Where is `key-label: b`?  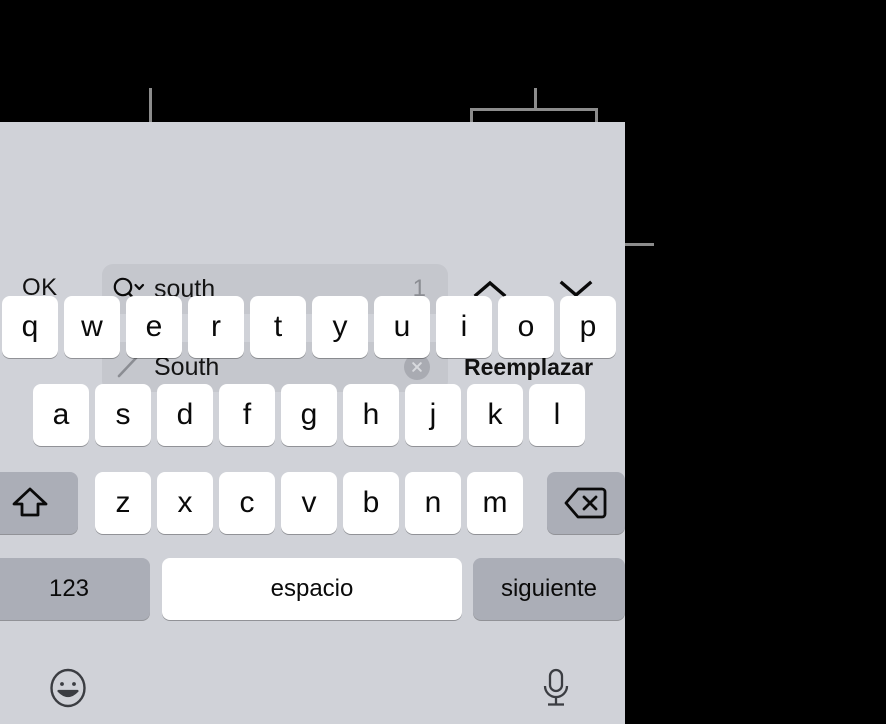
key-label: b is located at coordinates (371, 502).